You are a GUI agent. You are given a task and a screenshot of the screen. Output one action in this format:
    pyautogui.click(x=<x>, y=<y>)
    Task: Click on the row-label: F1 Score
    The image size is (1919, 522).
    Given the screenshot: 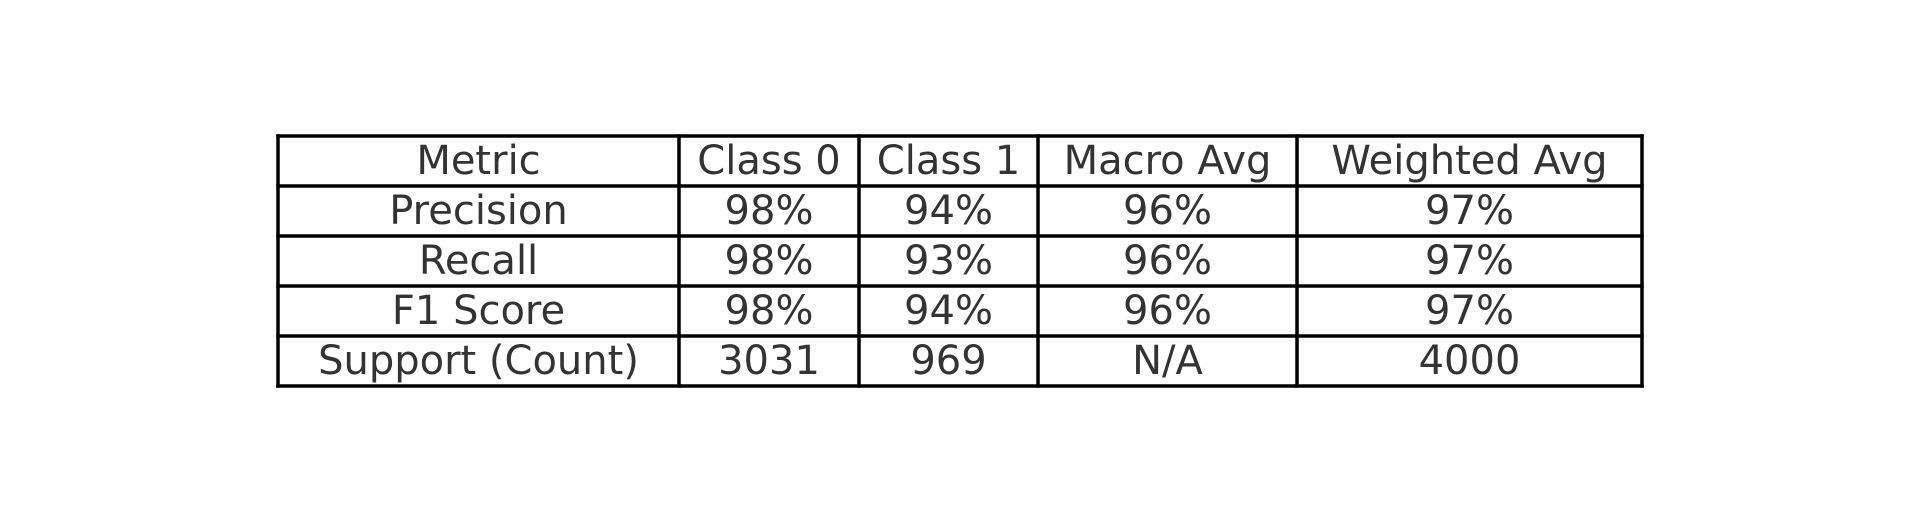 What is the action you would take?
    pyautogui.click(x=478, y=311)
    